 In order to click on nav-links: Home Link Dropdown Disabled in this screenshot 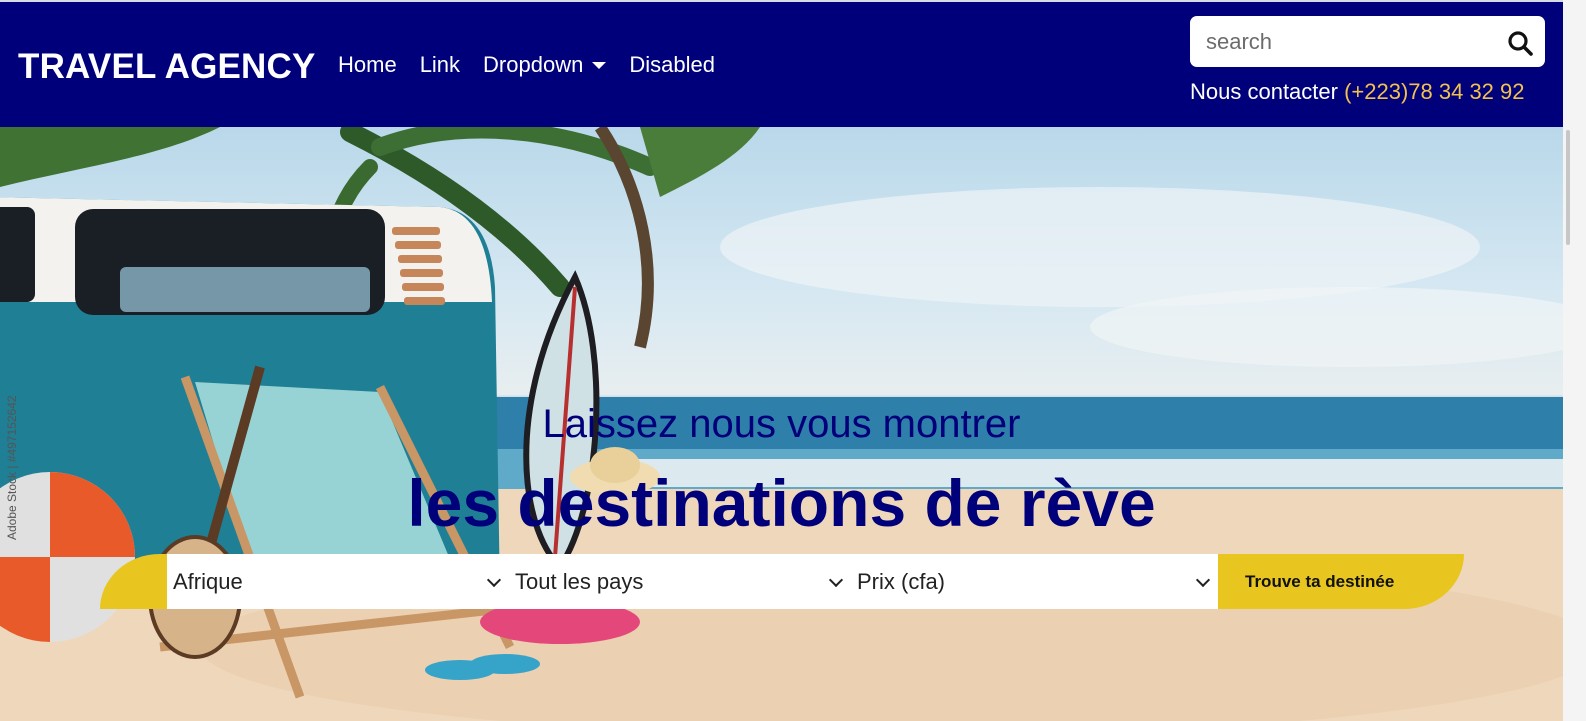, I will do `click(526, 65)`.